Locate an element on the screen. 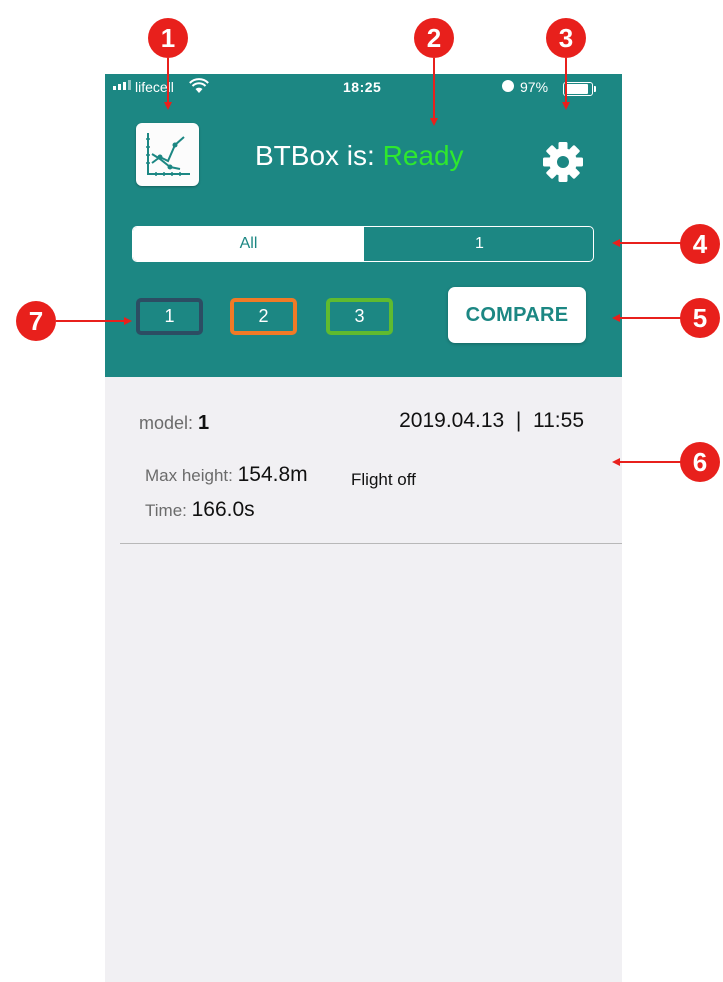 The image size is (723, 982). annotation-marker-2: 2 is located at coordinates (434, 38).